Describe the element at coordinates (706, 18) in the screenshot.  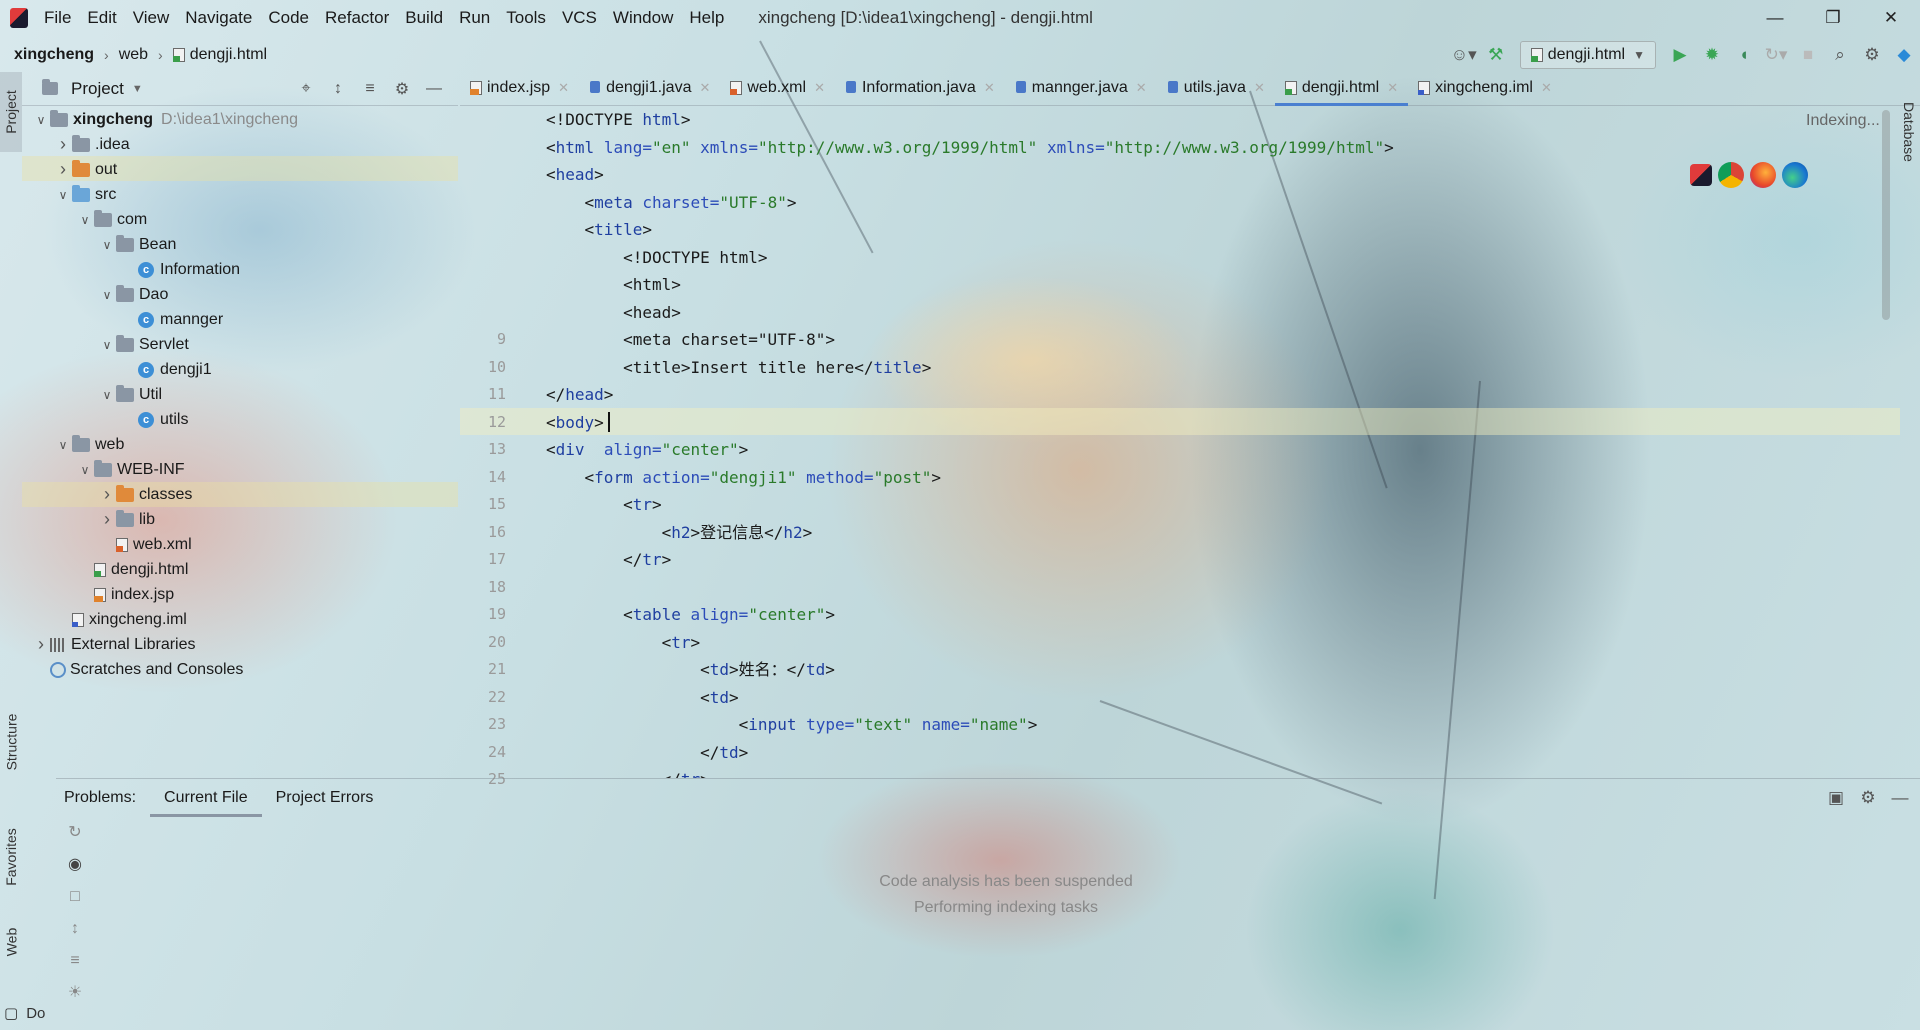
I see `menu-help: Help` at that location.